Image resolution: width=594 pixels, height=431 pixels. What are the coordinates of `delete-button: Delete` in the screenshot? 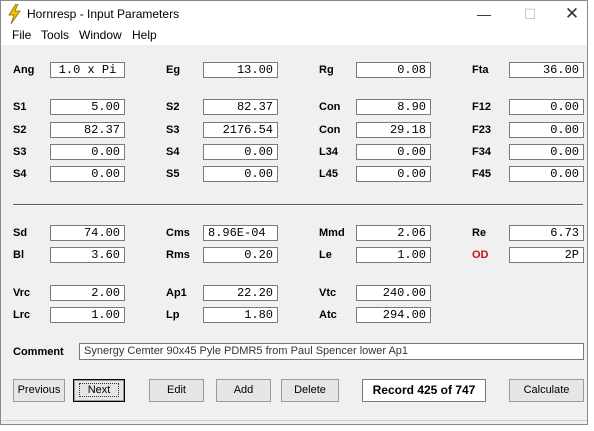 It's located at (310, 390).